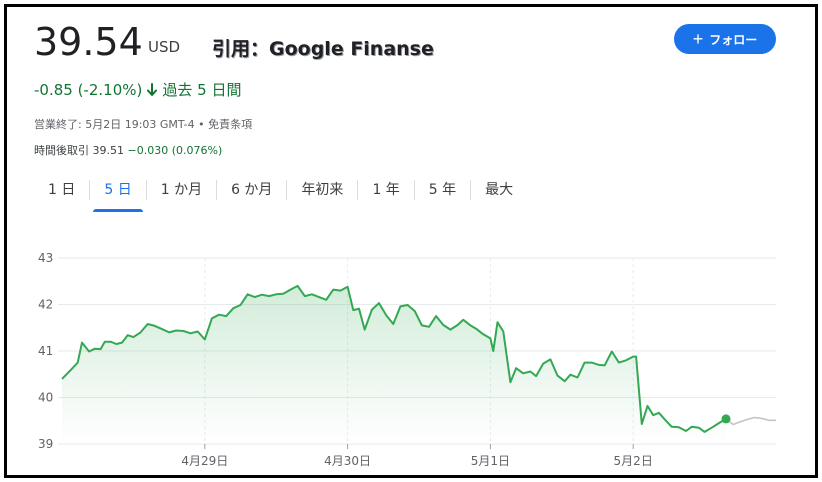  Describe the element at coordinates (726, 419) in the screenshot. I see `current-price-marker` at that location.